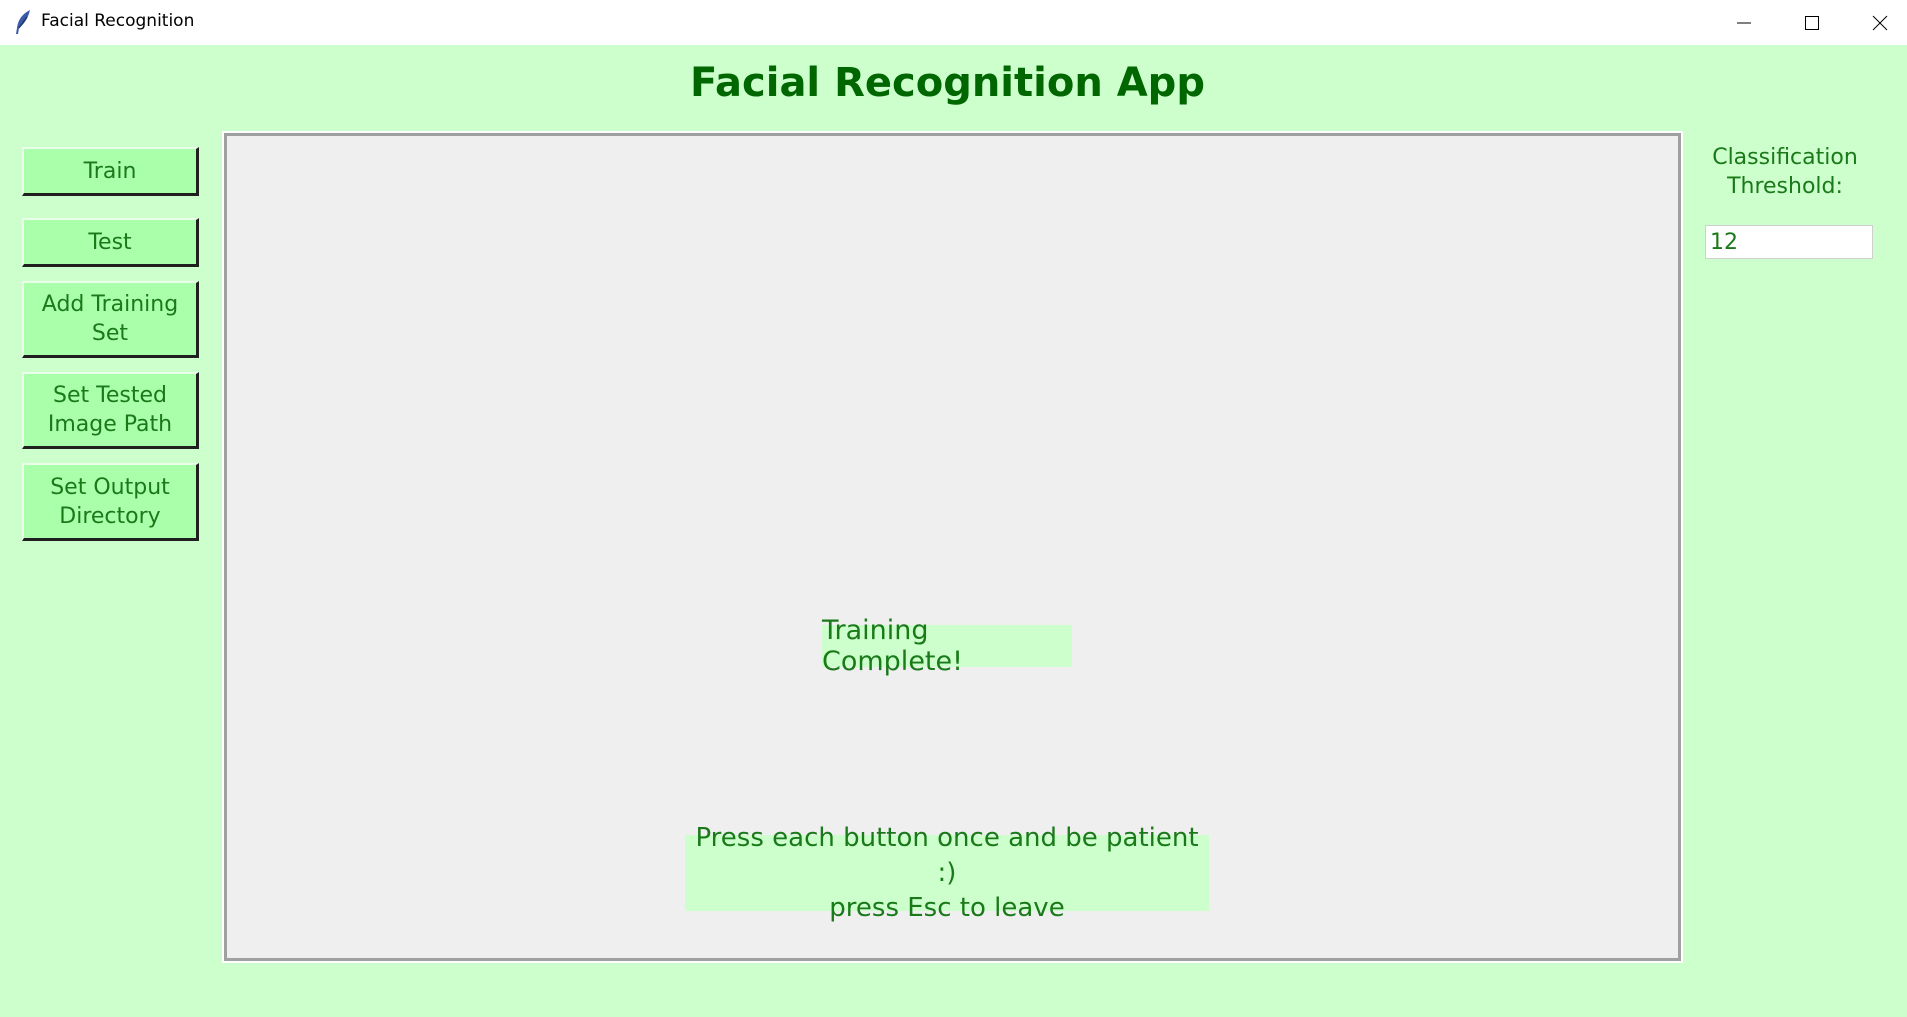  What do you see at coordinates (1880, 22) in the screenshot?
I see `close-icon` at bounding box center [1880, 22].